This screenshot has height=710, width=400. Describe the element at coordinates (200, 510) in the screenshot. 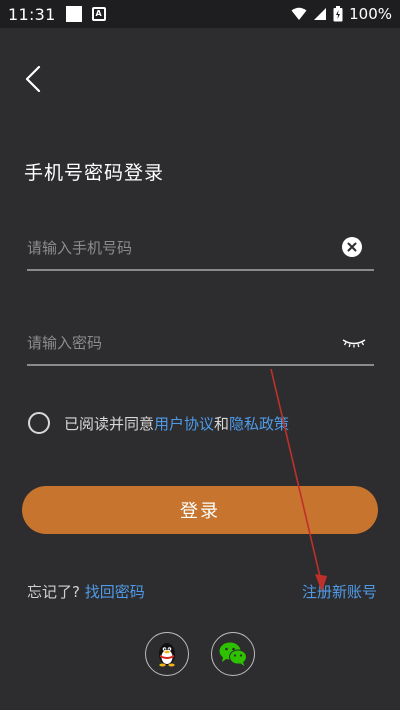

I see `login-button: 登录` at that location.